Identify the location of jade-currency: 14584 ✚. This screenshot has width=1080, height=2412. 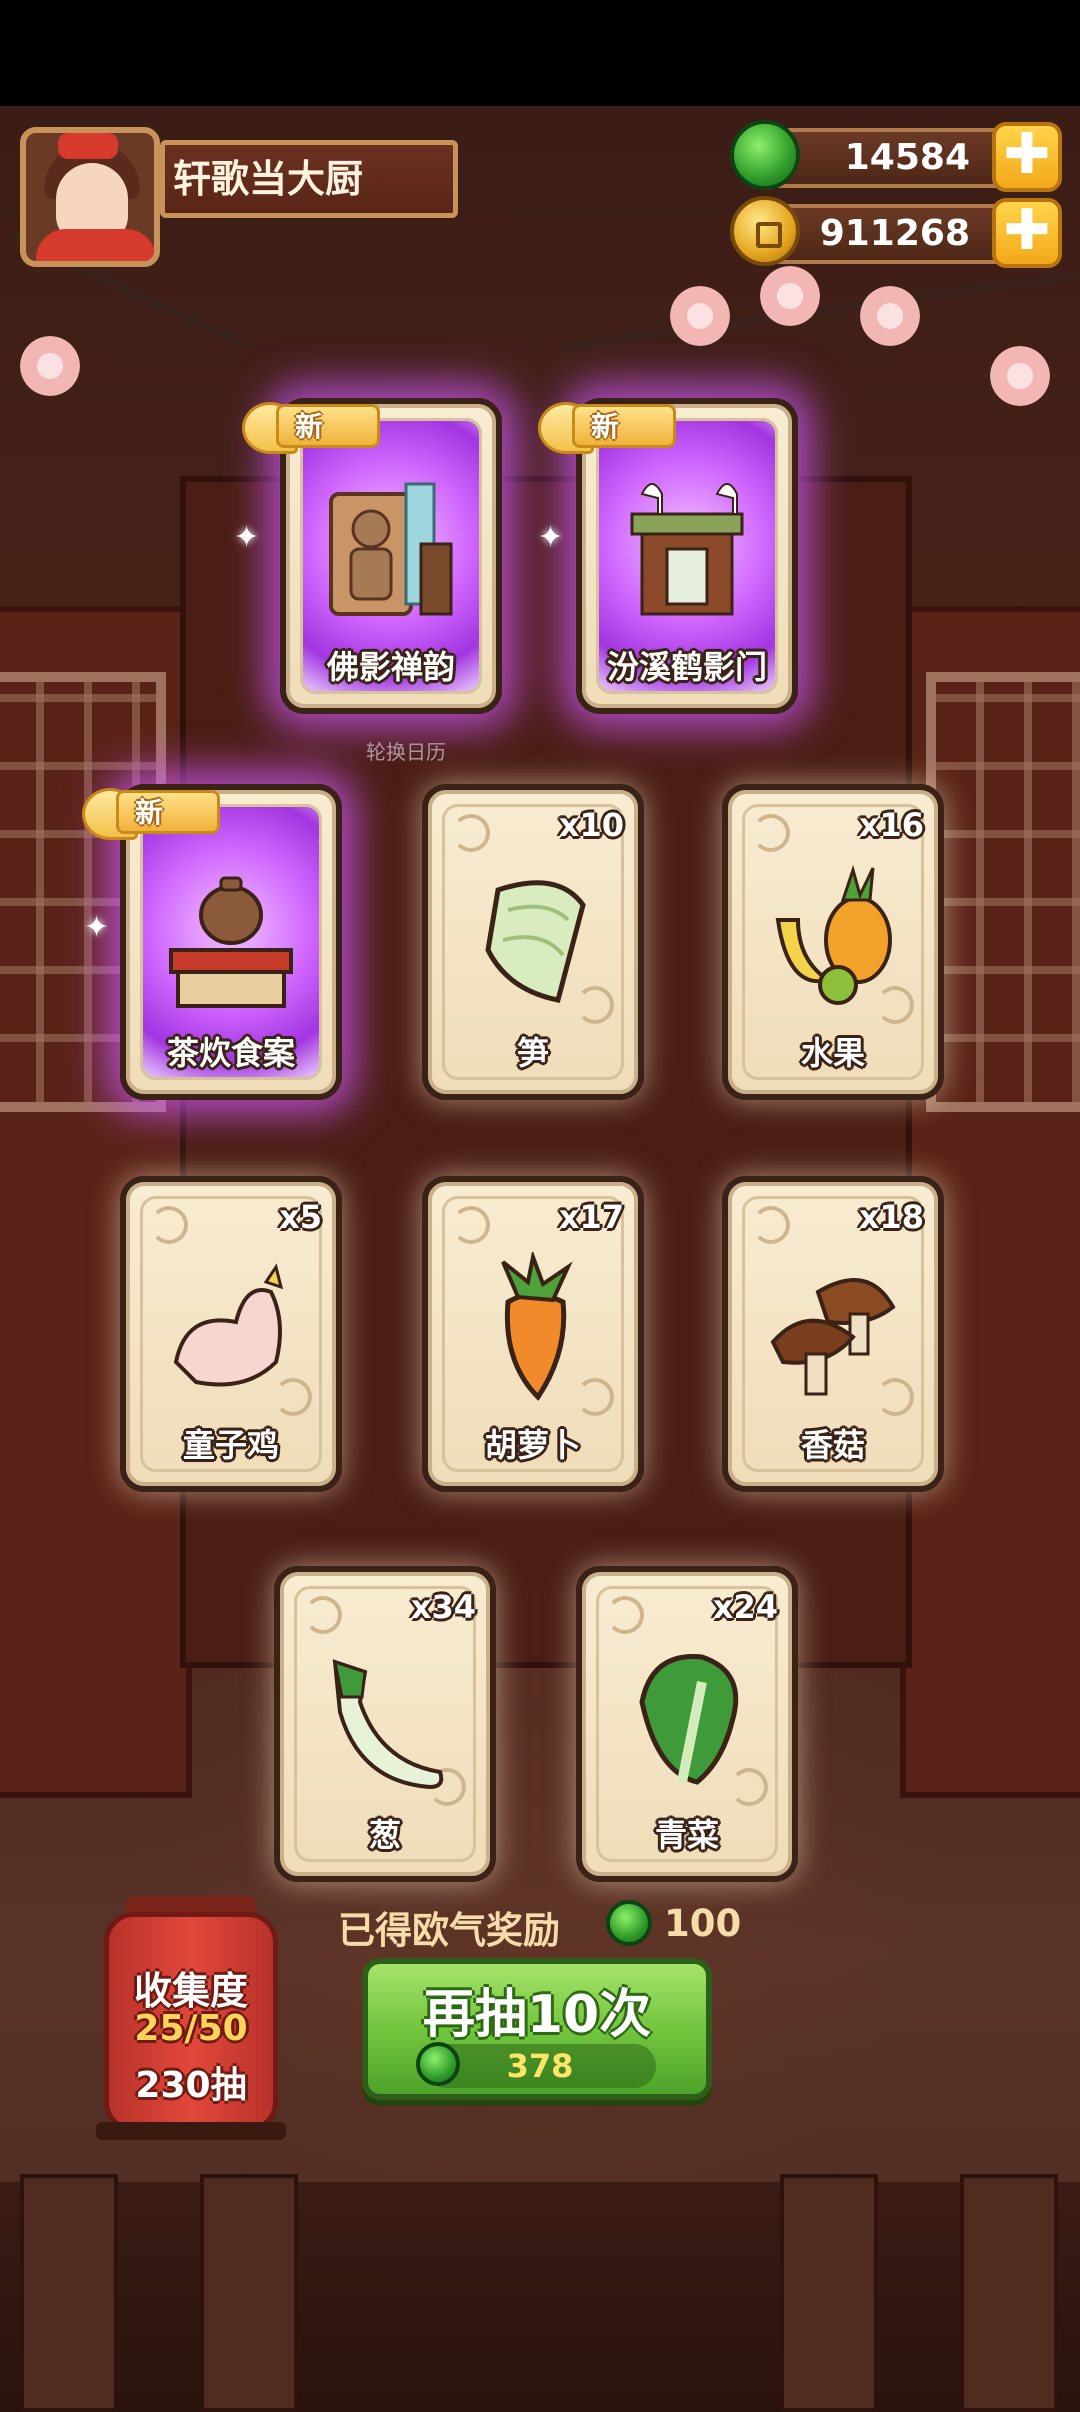
(896, 156).